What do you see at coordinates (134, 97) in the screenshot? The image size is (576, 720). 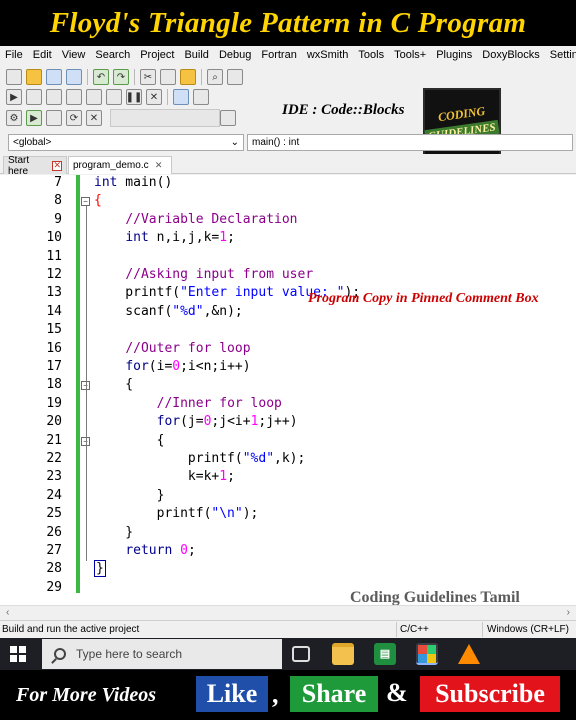 I see `pause-icon: ❚❚` at bounding box center [134, 97].